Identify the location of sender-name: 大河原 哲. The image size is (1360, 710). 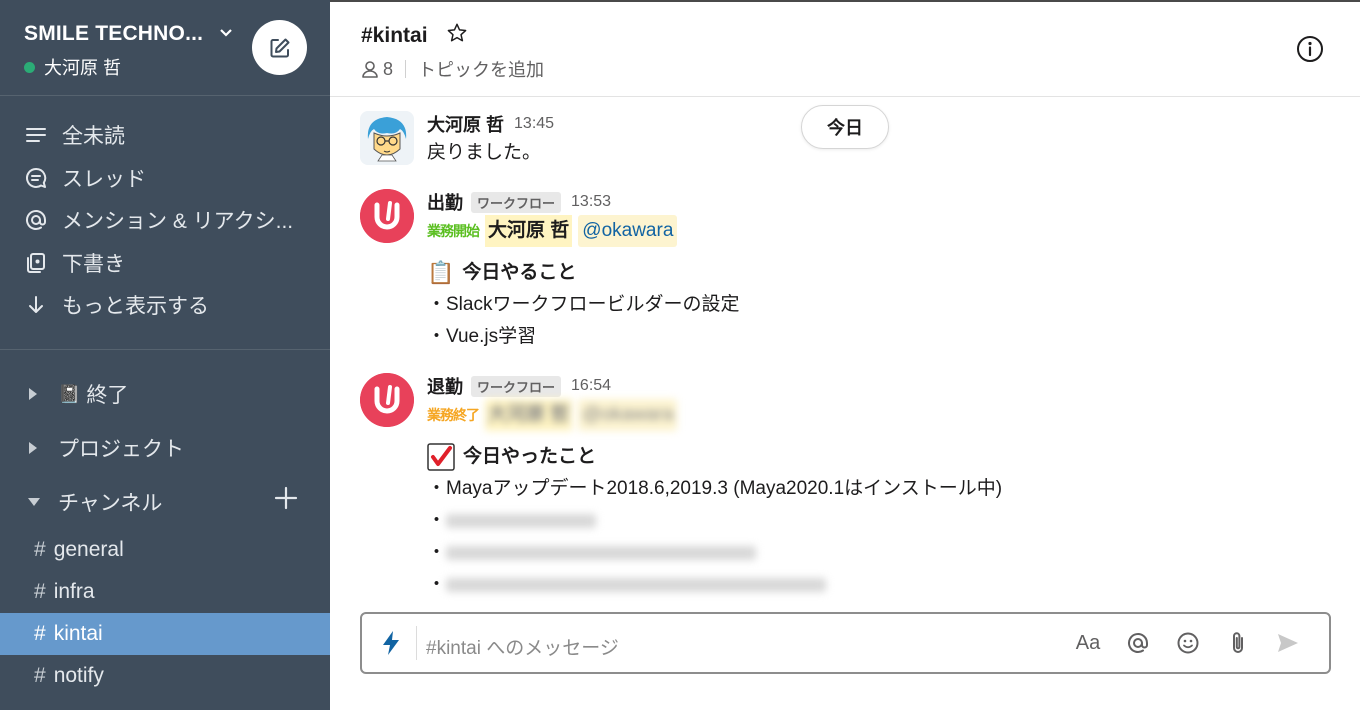
(465, 124).